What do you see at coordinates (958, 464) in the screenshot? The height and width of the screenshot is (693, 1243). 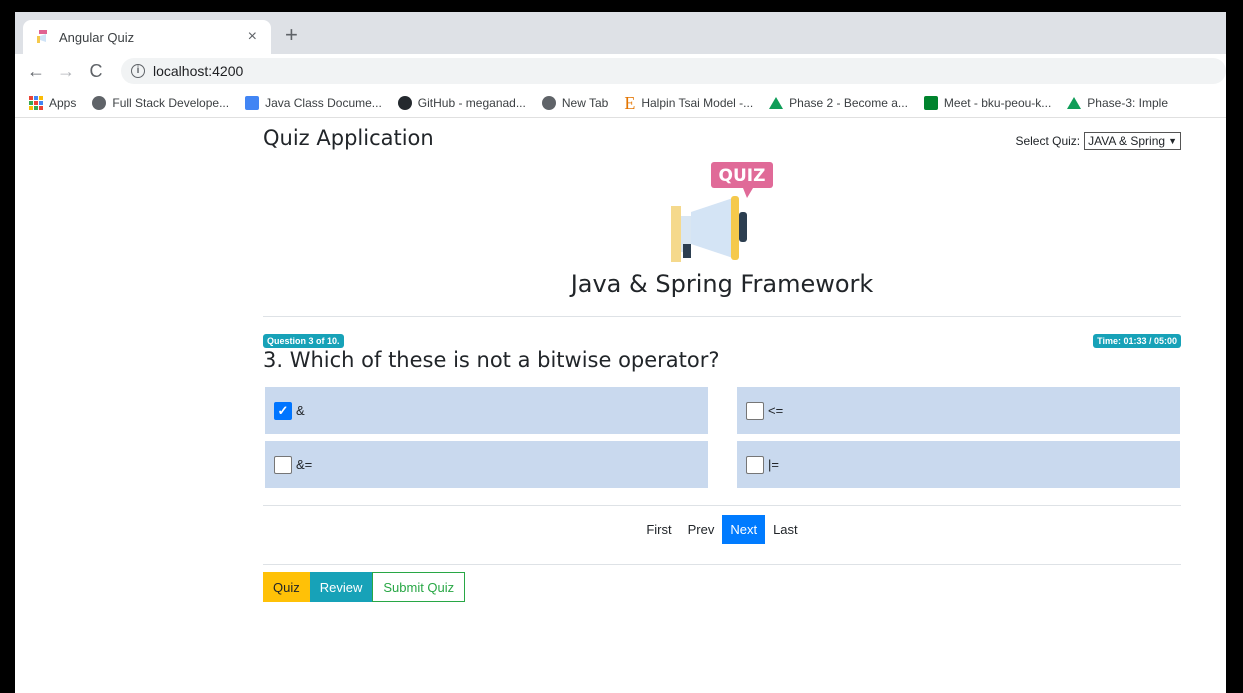 I see `option-4: |=` at bounding box center [958, 464].